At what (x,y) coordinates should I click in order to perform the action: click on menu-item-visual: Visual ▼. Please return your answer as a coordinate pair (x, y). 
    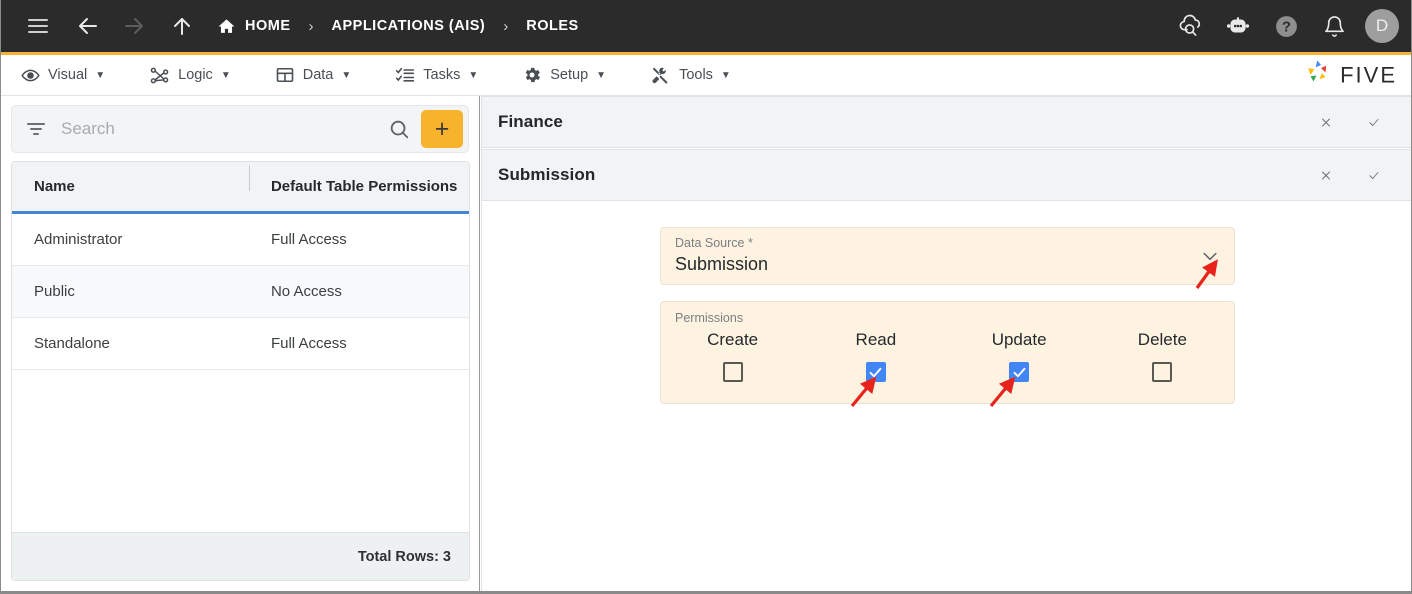
    Looking at the image, I should click on (69, 75).